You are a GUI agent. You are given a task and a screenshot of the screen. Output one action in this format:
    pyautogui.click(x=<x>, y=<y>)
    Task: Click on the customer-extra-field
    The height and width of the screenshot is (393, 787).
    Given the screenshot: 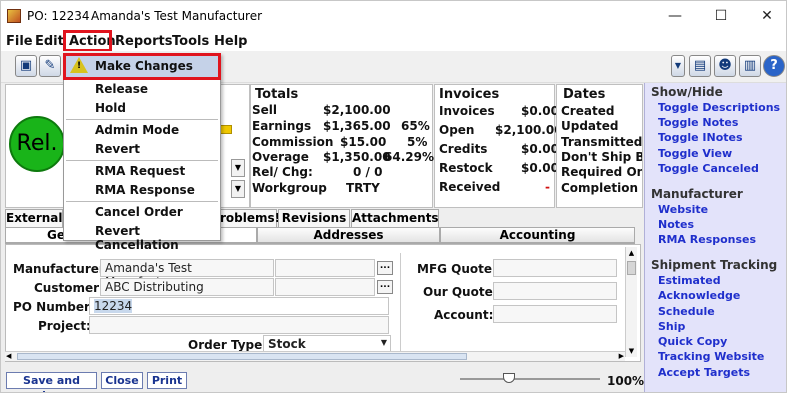 What is the action you would take?
    pyautogui.click(x=325, y=287)
    